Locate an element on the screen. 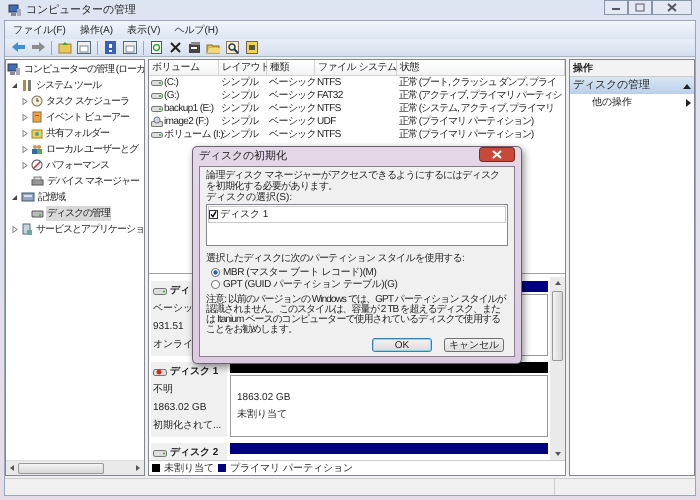 This screenshot has width=700, height=500. tree-item: 記憶域 is located at coordinates (51, 197).